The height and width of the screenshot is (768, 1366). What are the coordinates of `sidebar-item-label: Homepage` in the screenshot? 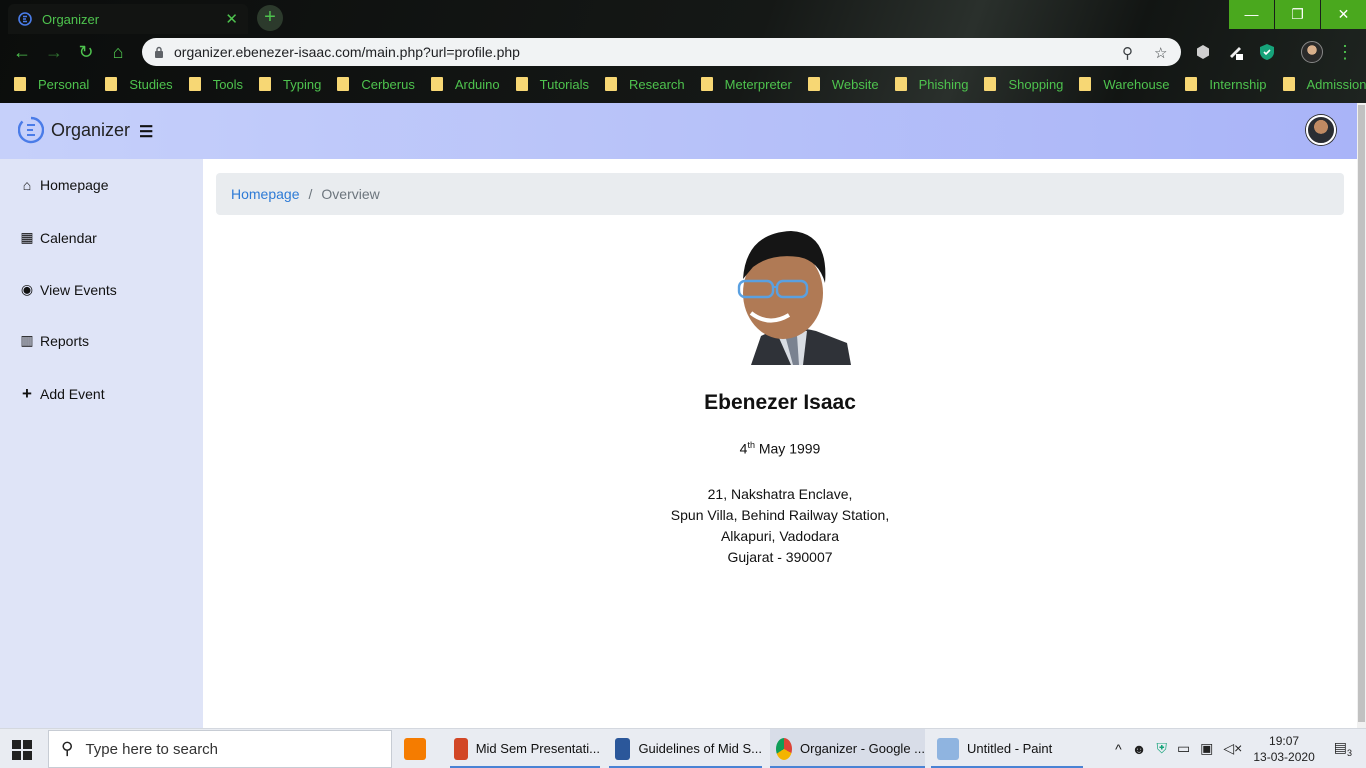 It's located at (74, 185).